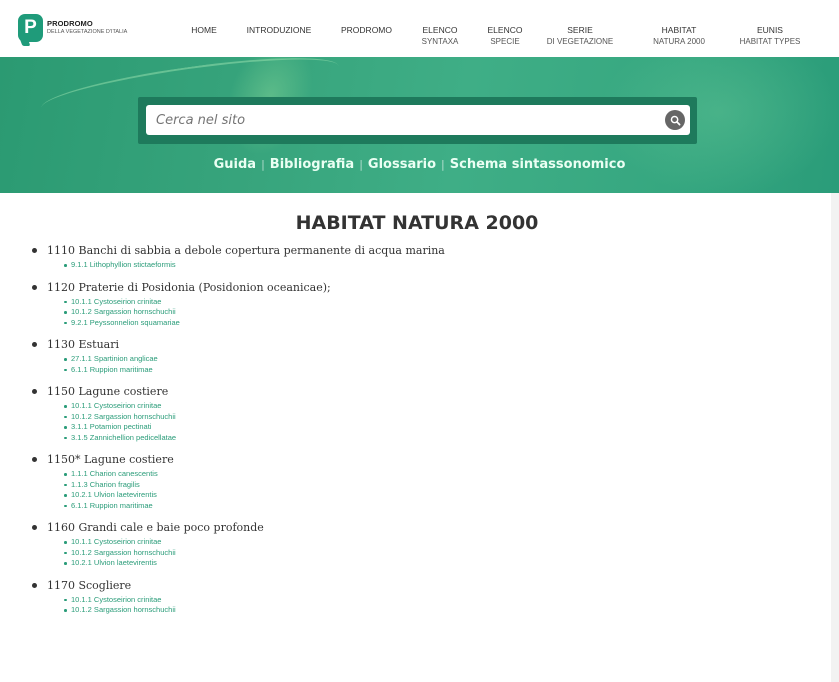 This screenshot has height=682, width=839. What do you see at coordinates (279, 30) in the screenshot?
I see `nav-item-introduzione: INTRODUZIONE` at bounding box center [279, 30].